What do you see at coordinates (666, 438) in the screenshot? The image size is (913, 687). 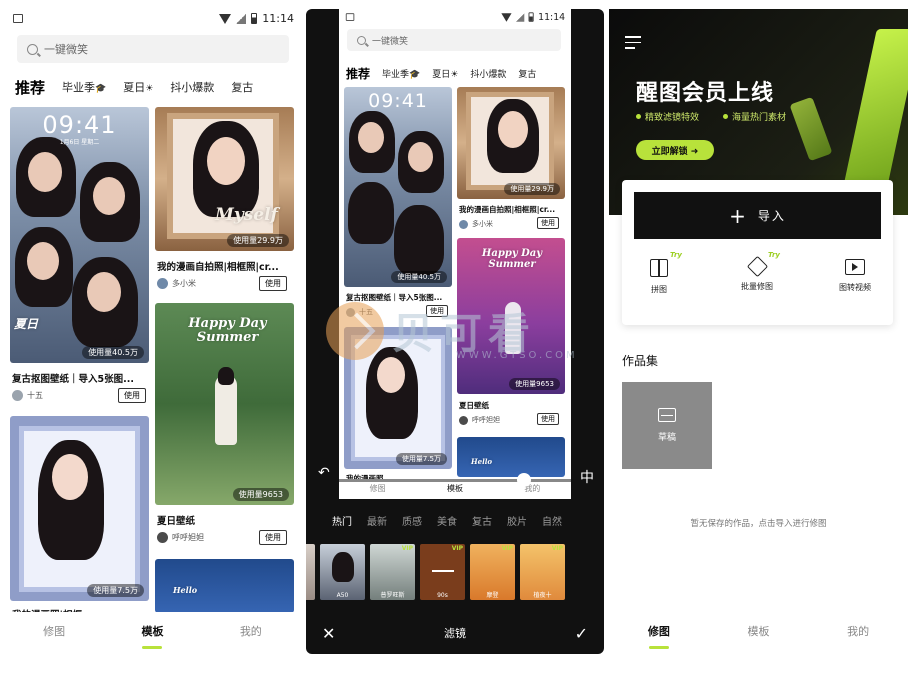 I see `drafts-label: 草稿` at bounding box center [666, 438].